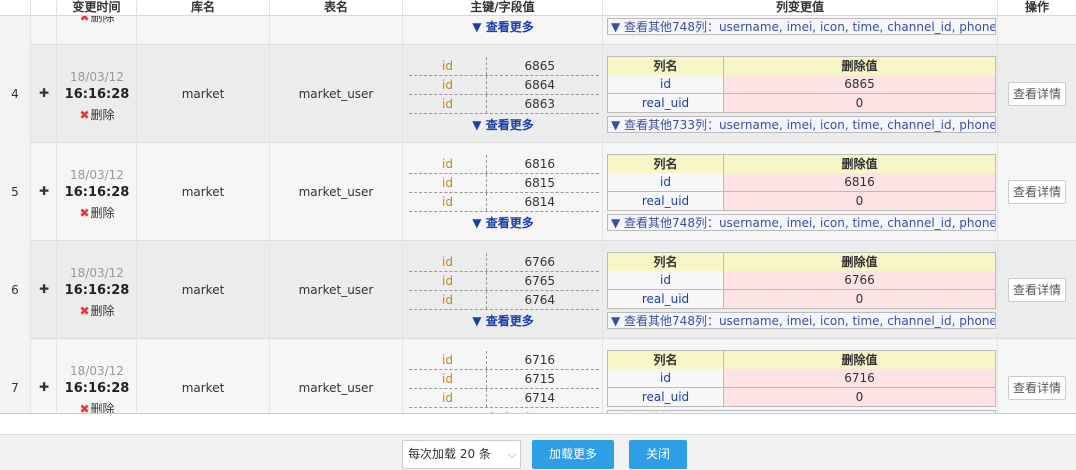 The height and width of the screenshot is (470, 1076). What do you see at coordinates (504, 398) in the screenshot?
I see `pk-line: id 6714` at bounding box center [504, 398].